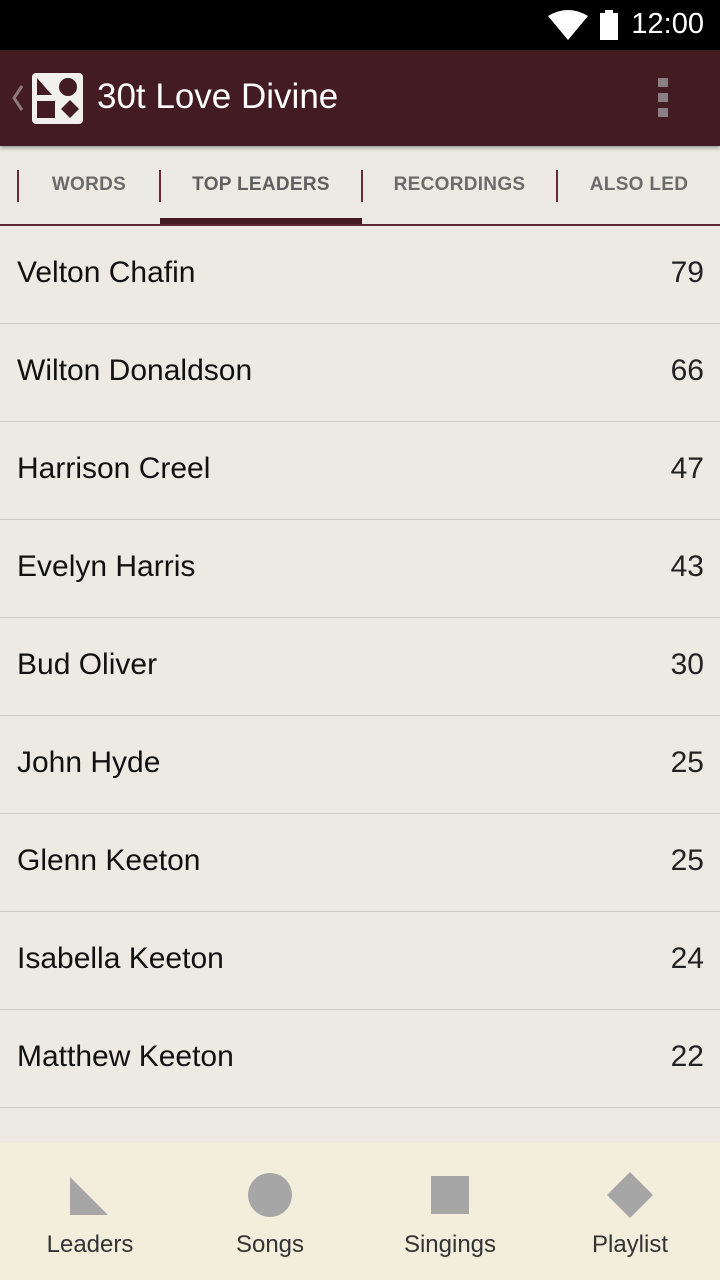 Image resolution: width=720 pixels, height=1280 pixels. Describe the element at coordinates (125, 1056) in the screenshot. I see `leader-name: Matthew Keeton` at that location.